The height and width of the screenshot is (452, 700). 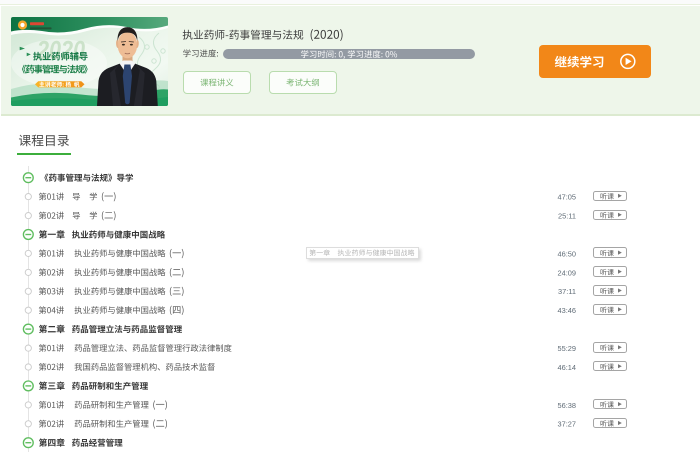 I want to click on svg-text: 43:46, so click(x=567, y=310).